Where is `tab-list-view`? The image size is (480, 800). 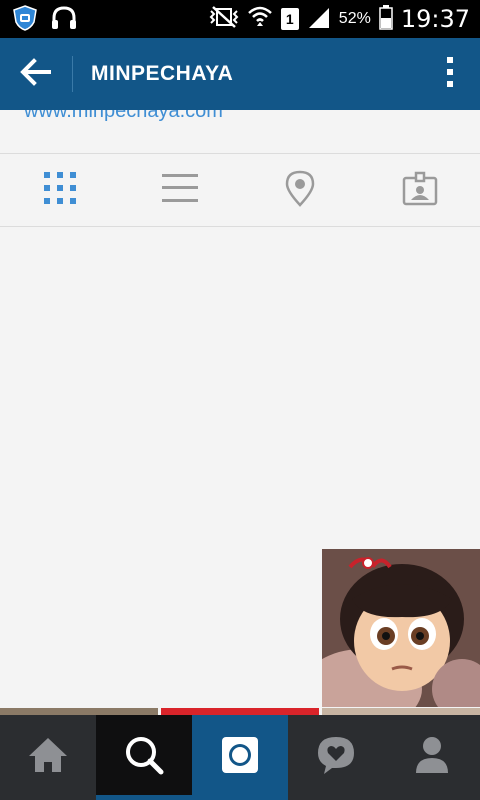
tab-list-view is located at coordinates (180, 190).